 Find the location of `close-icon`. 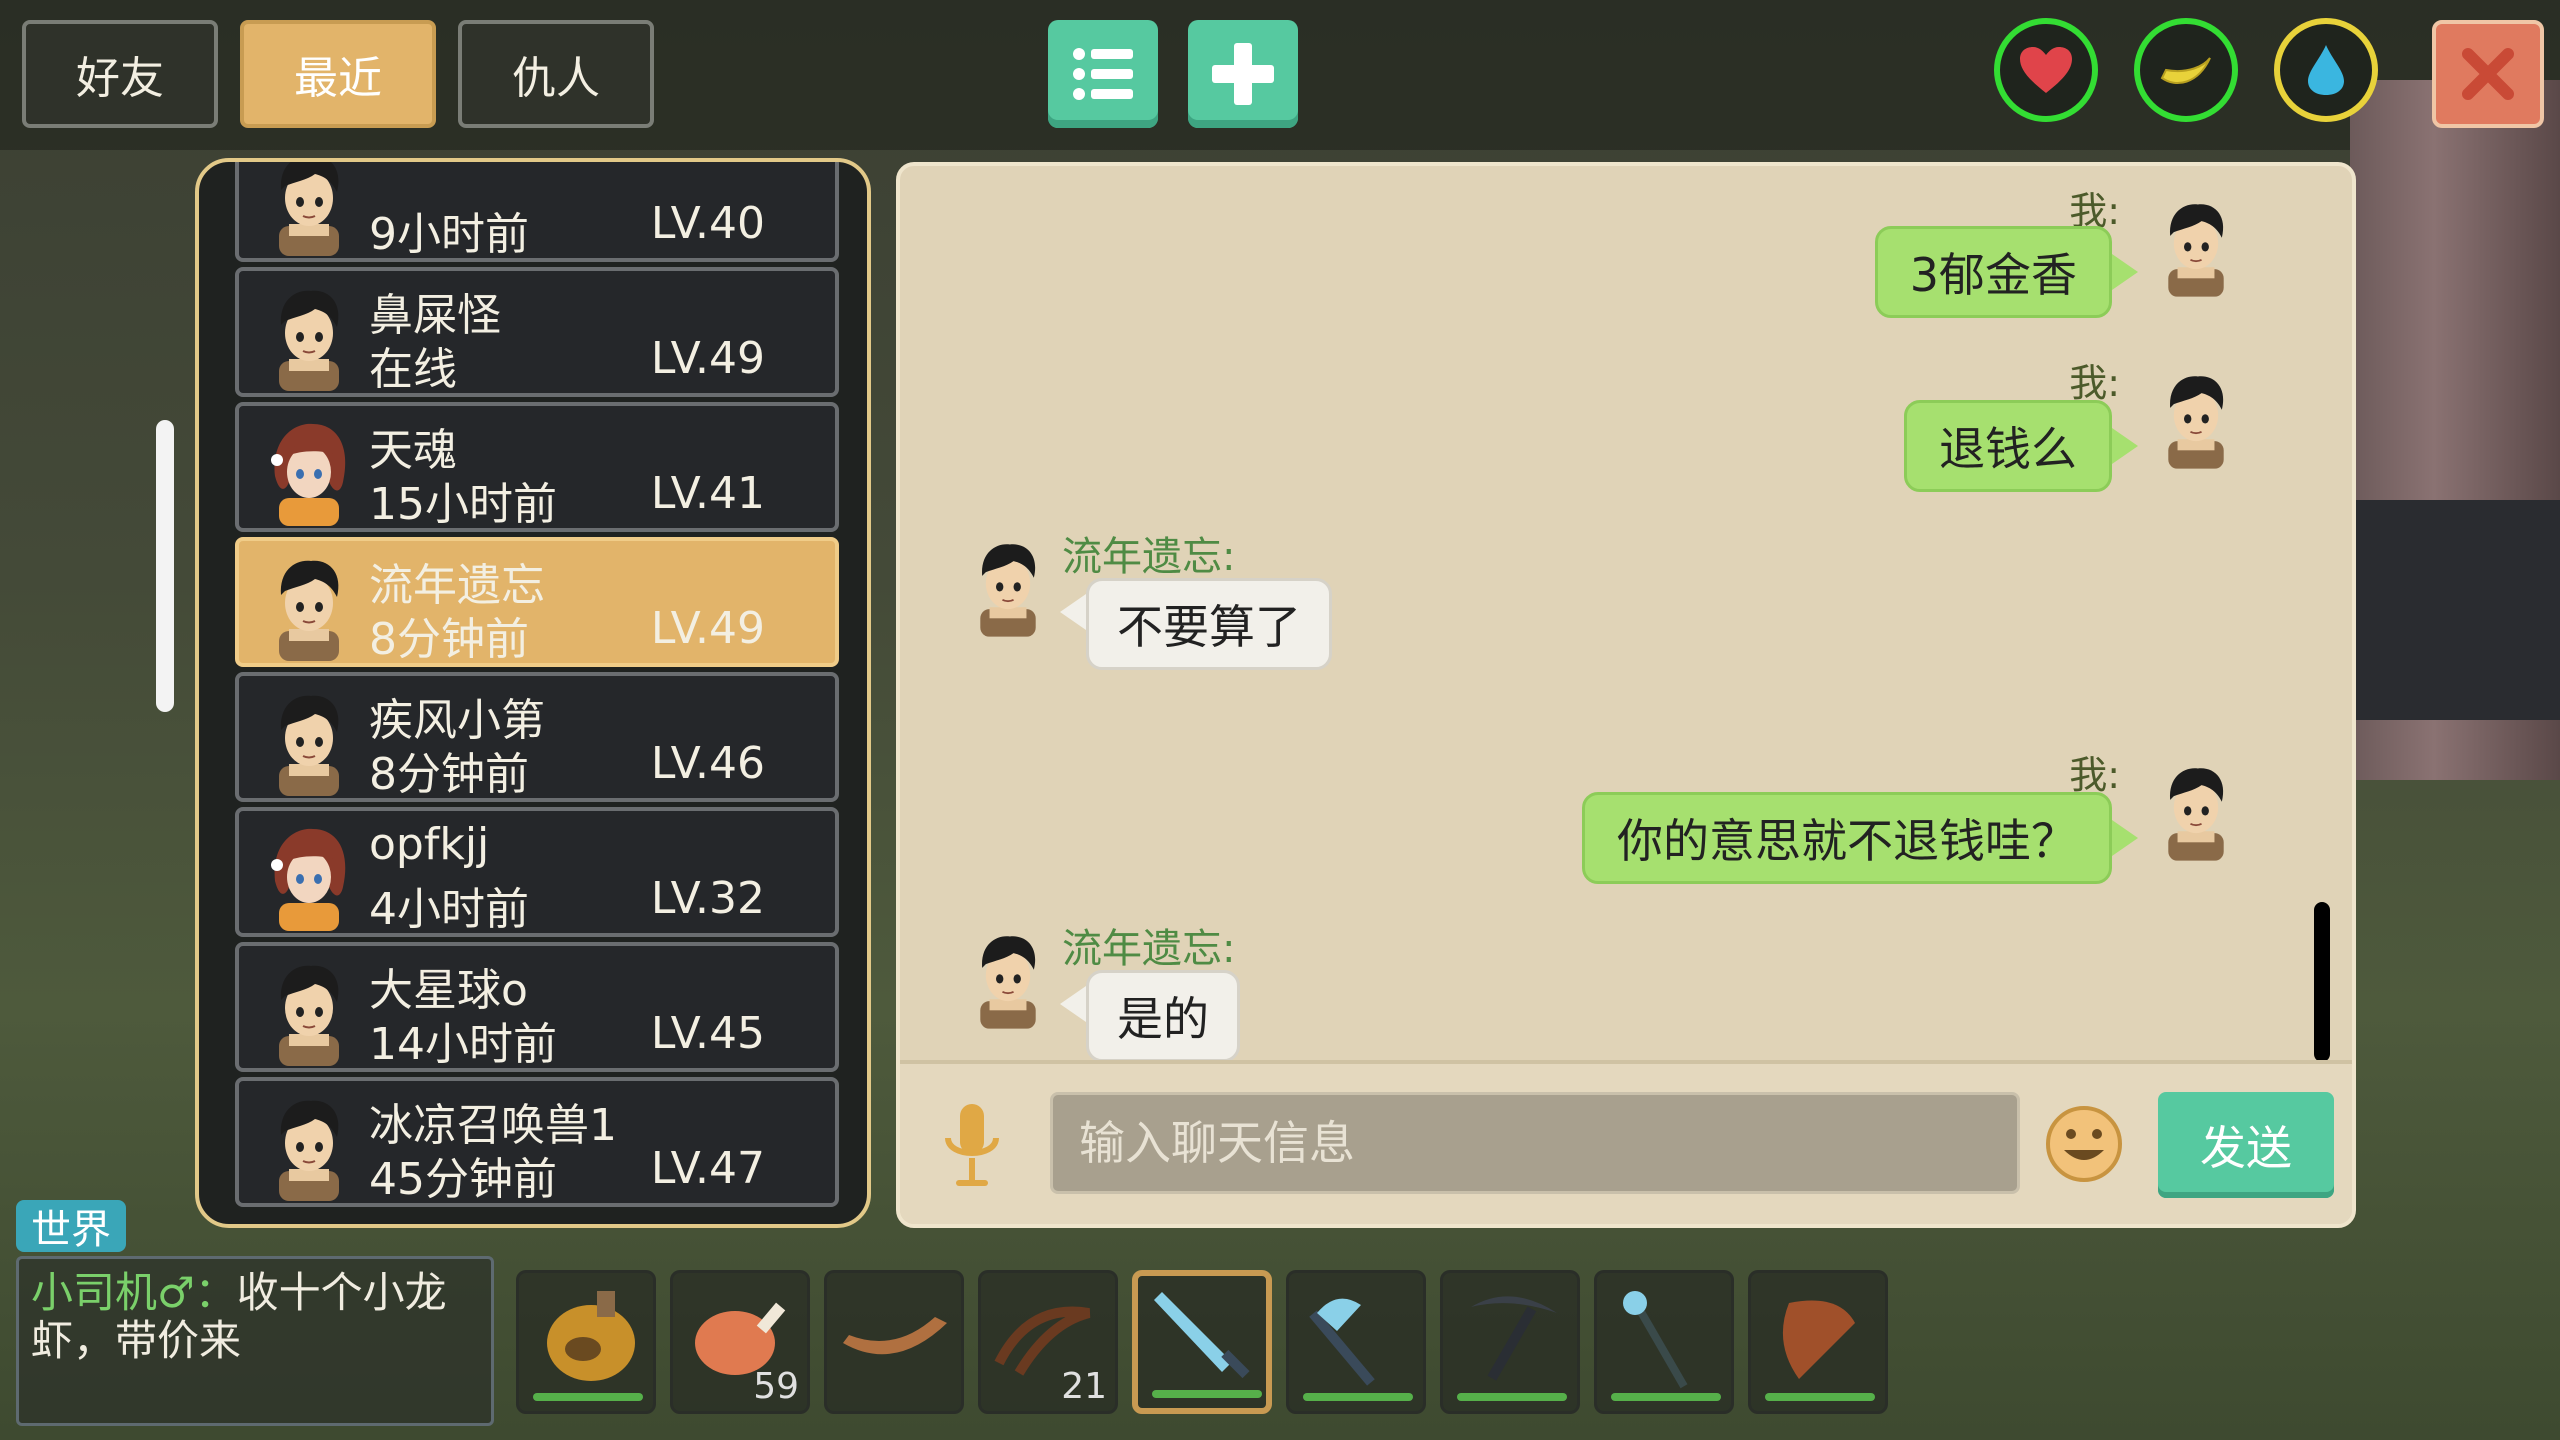

close-icon is located at coordinates (2488, 74).